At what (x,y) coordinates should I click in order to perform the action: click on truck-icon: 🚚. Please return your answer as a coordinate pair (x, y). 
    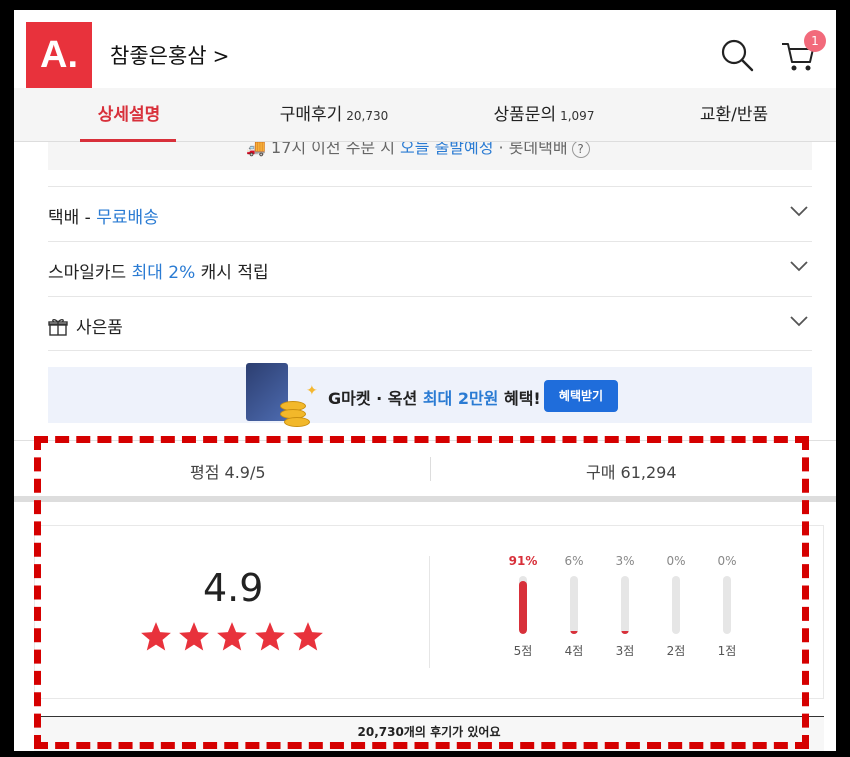
    Looking at the image, I should click on (259, 149).